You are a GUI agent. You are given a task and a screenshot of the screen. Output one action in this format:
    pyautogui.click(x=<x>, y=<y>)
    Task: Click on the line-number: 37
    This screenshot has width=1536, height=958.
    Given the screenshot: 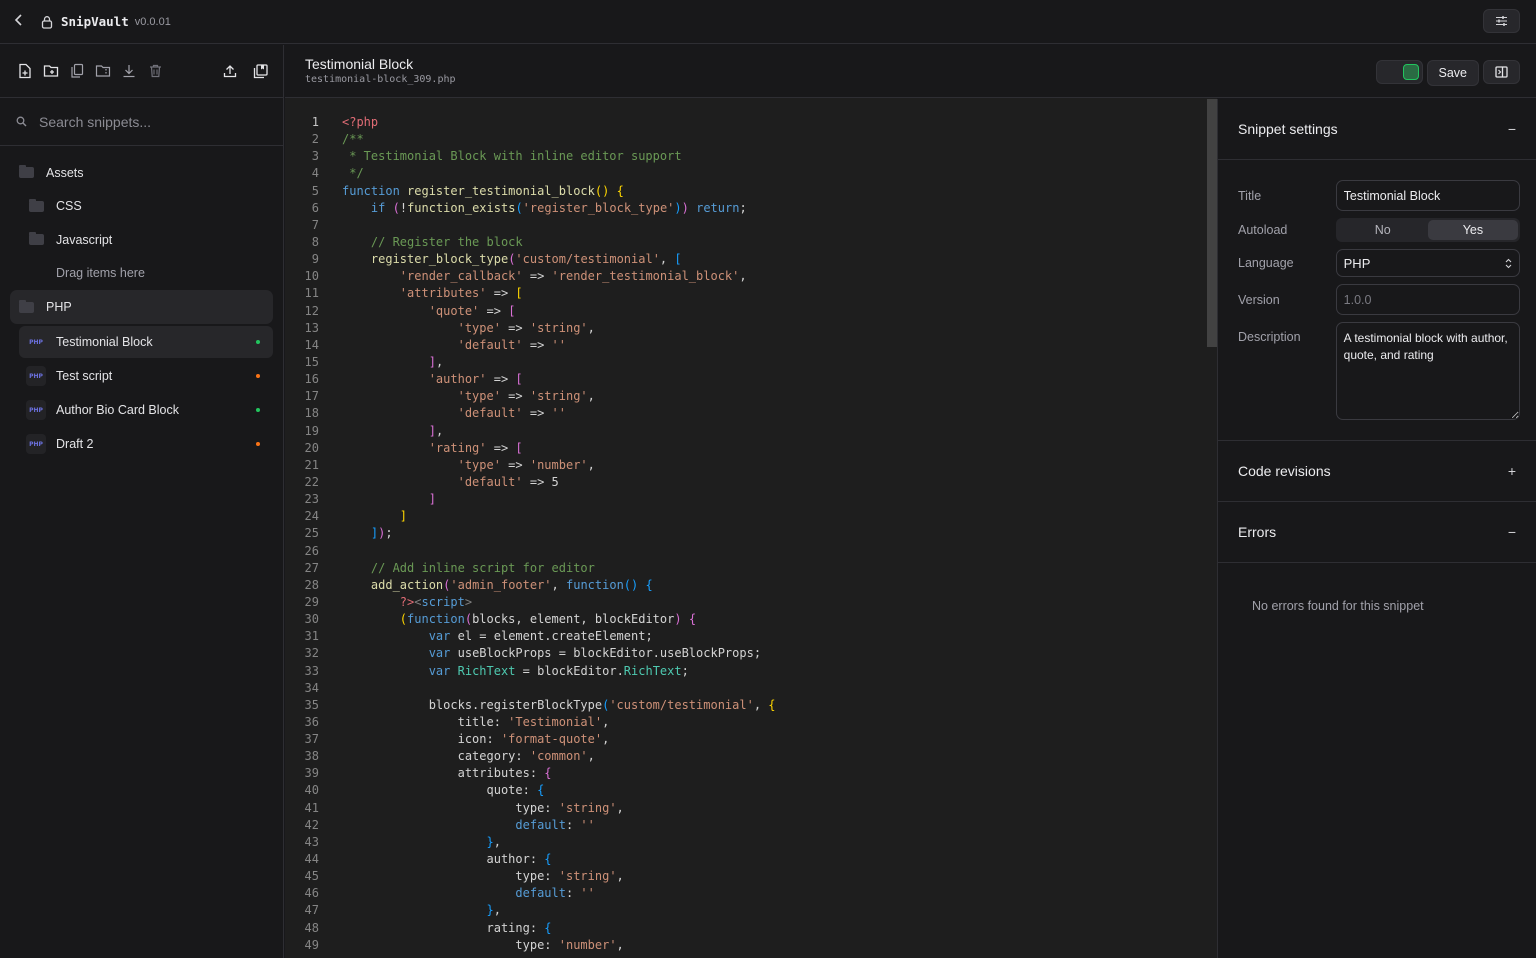 What is the action you would take?
    pyautogui.click(x=311, y=739)
    